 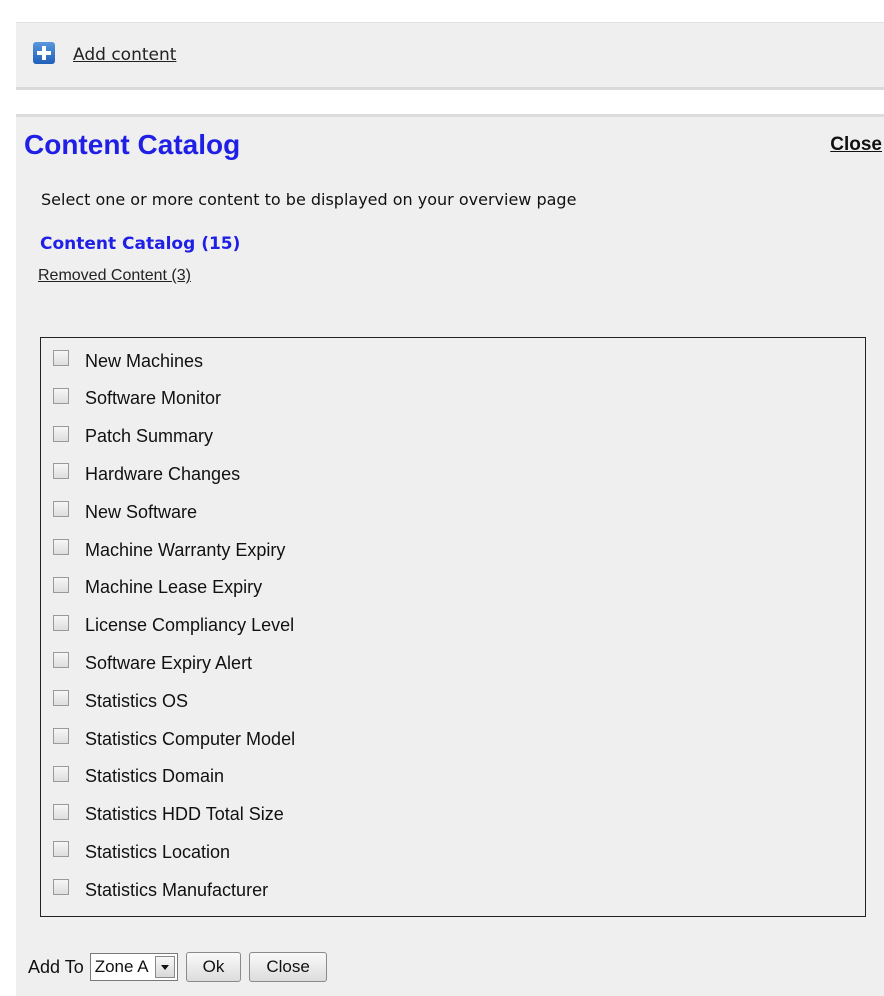 What do you see at coordinates (132, 144) in the screenshot?
I see `panel-title: Content Catalog` at bounding box center [132, 144].